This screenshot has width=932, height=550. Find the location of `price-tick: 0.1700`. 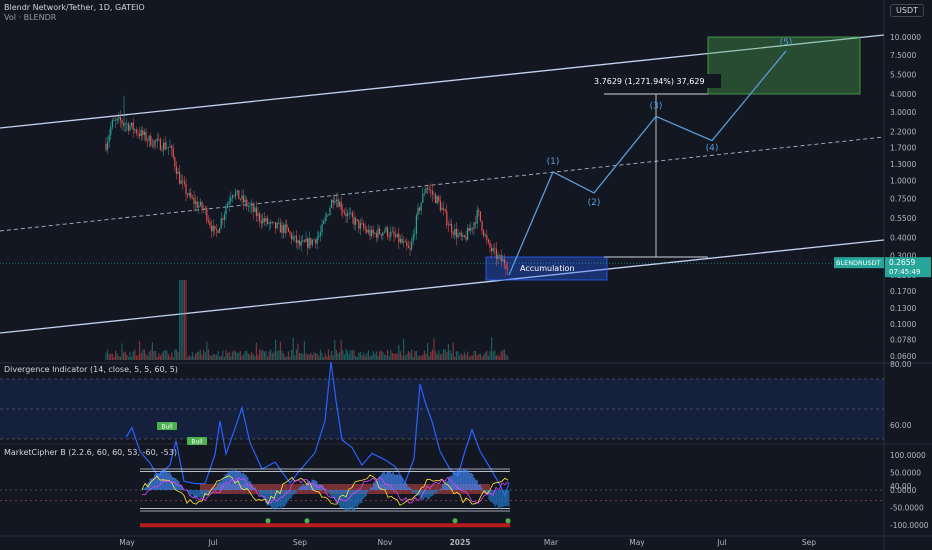

price-tick: 0.1700 is located at coordinates (903, 291).